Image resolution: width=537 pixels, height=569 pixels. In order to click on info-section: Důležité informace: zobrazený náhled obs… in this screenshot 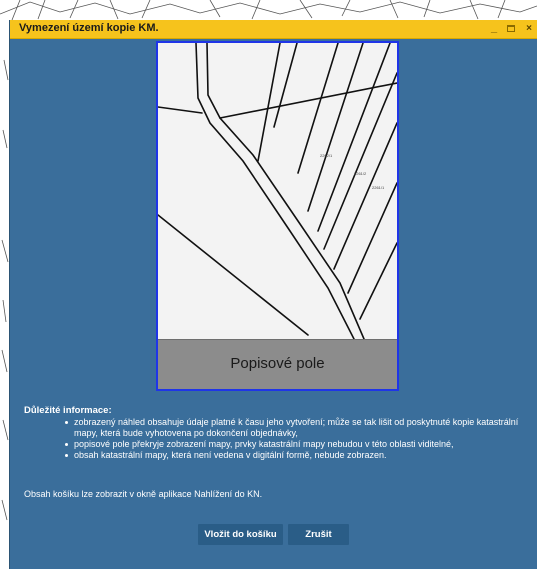, I will do `click(276, 433)`.